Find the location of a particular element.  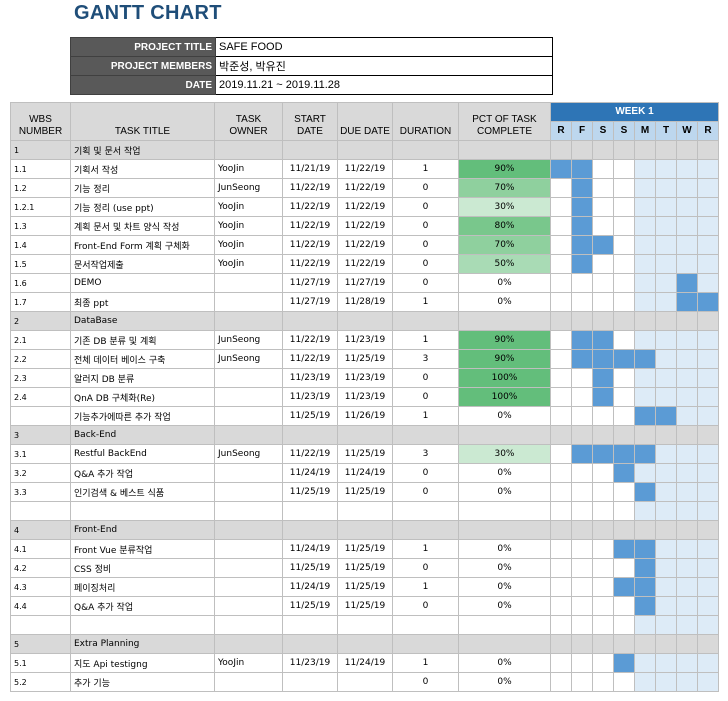

task-title: DEMO is located at coordinates (142, 283).